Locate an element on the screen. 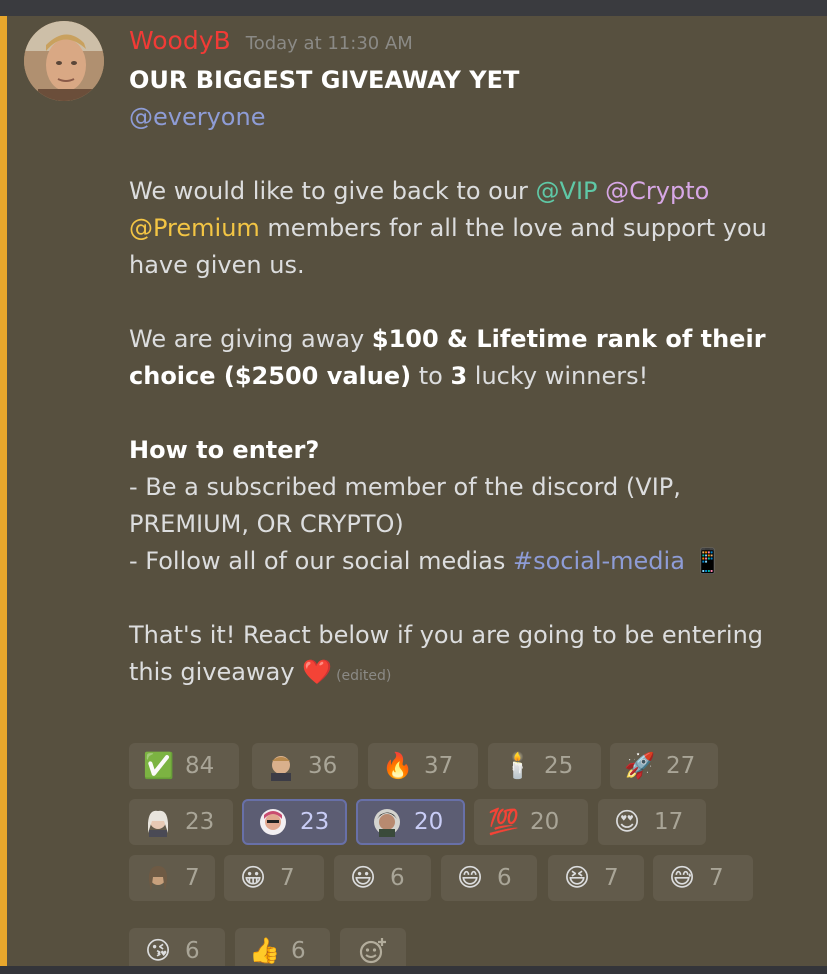  red-heart-icon: ❤️ is located at coordinates (317, 672).